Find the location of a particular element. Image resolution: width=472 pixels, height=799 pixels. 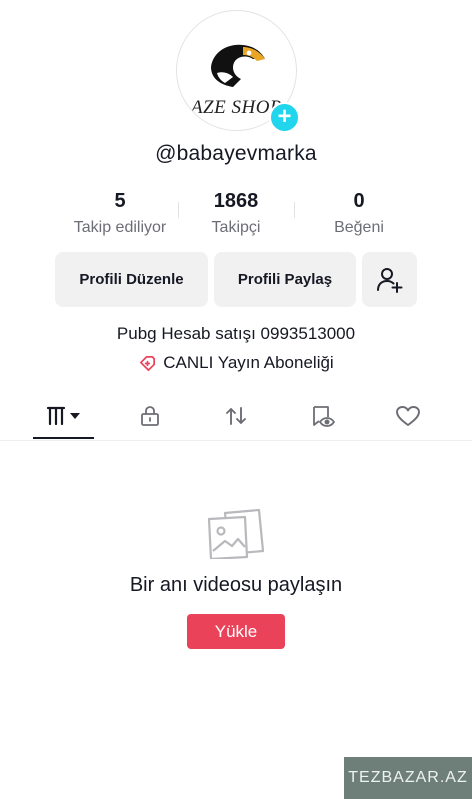

profile-avatar-area: AZE SHOP + is located at coordinates (238, 71).